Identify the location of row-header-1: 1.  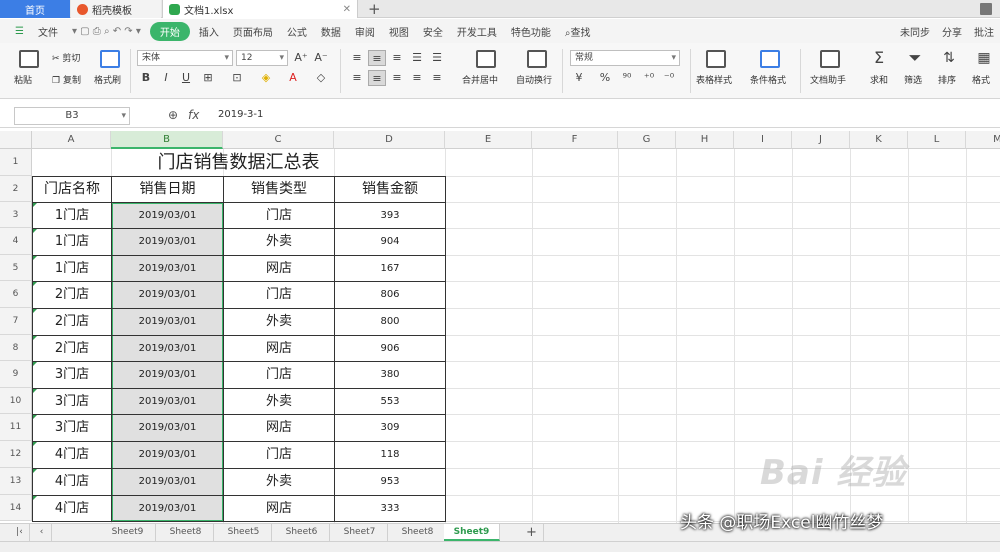
(16, 162).